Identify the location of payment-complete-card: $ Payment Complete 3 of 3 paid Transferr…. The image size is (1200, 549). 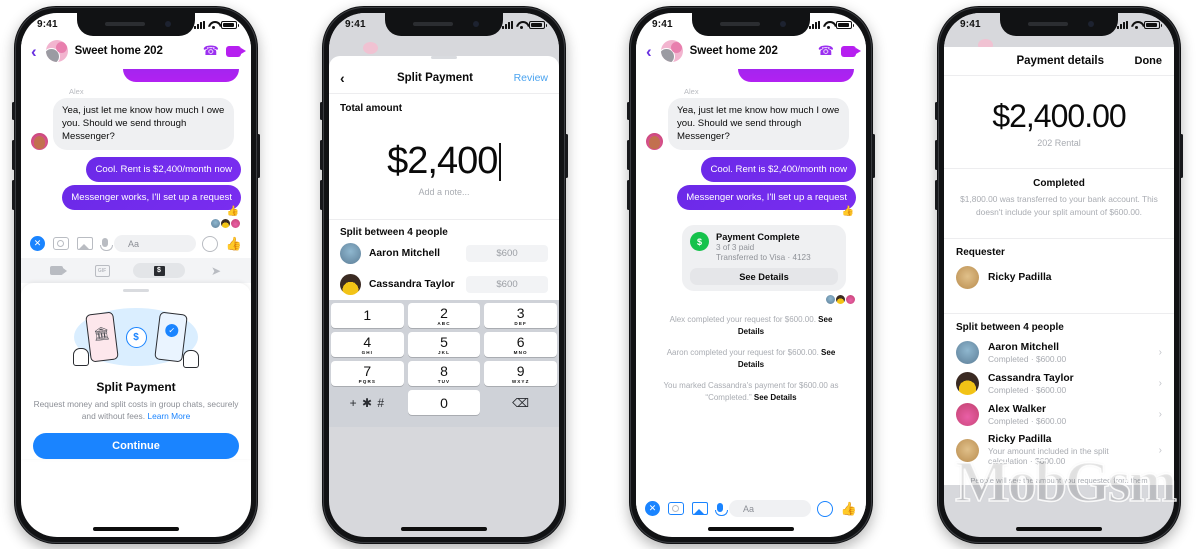
(764, 258).